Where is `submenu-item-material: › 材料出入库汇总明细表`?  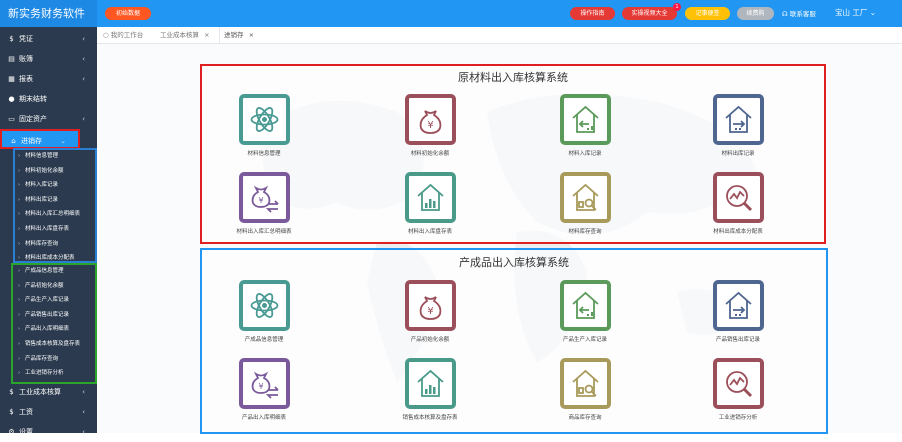
submenu-item-material: › 材料出入库汇总明细表 is located at coordinates (55, 214).